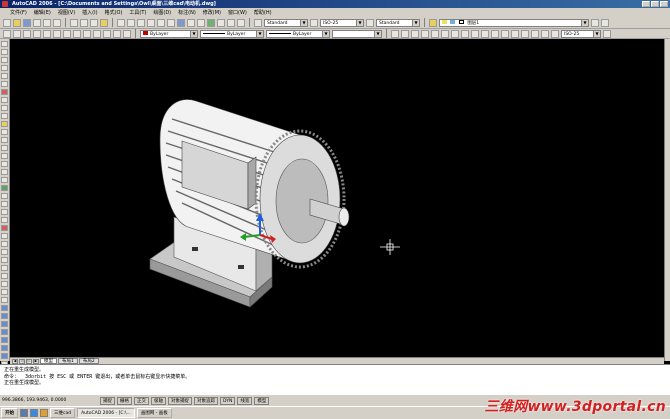  I want to click on sheet-set-icon, so click(211, 22).